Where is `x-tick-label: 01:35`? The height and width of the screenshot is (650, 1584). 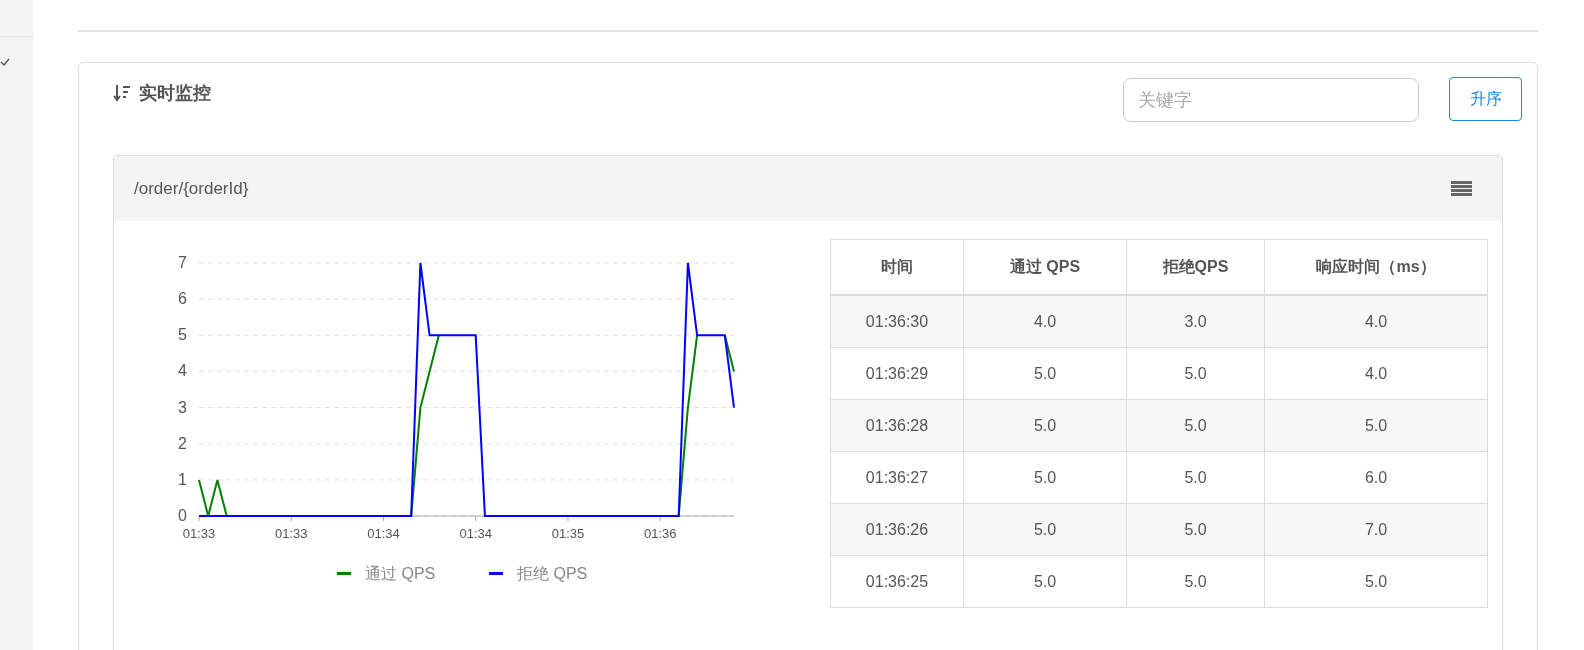
x-tick-label: 01:35 is located at coordinates (568, 533).